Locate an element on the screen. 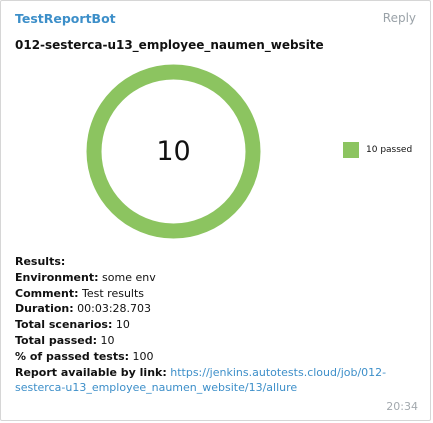  environment-row: Environment: some env is located at coordinates (217, 278).